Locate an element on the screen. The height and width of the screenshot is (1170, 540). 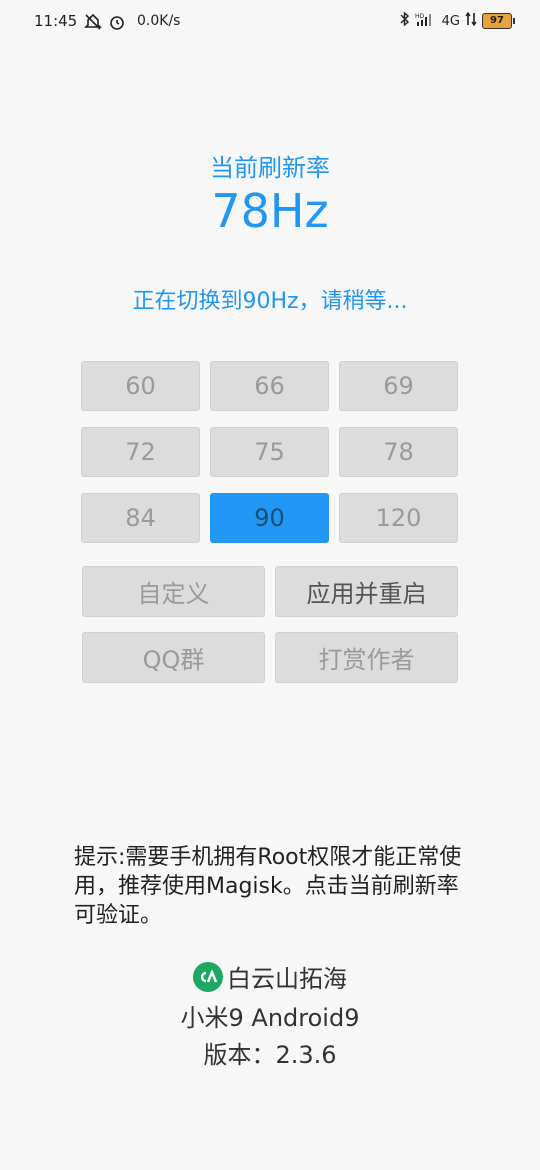
custom-rate-button: 自定义 is located at coordinates (173, 591).